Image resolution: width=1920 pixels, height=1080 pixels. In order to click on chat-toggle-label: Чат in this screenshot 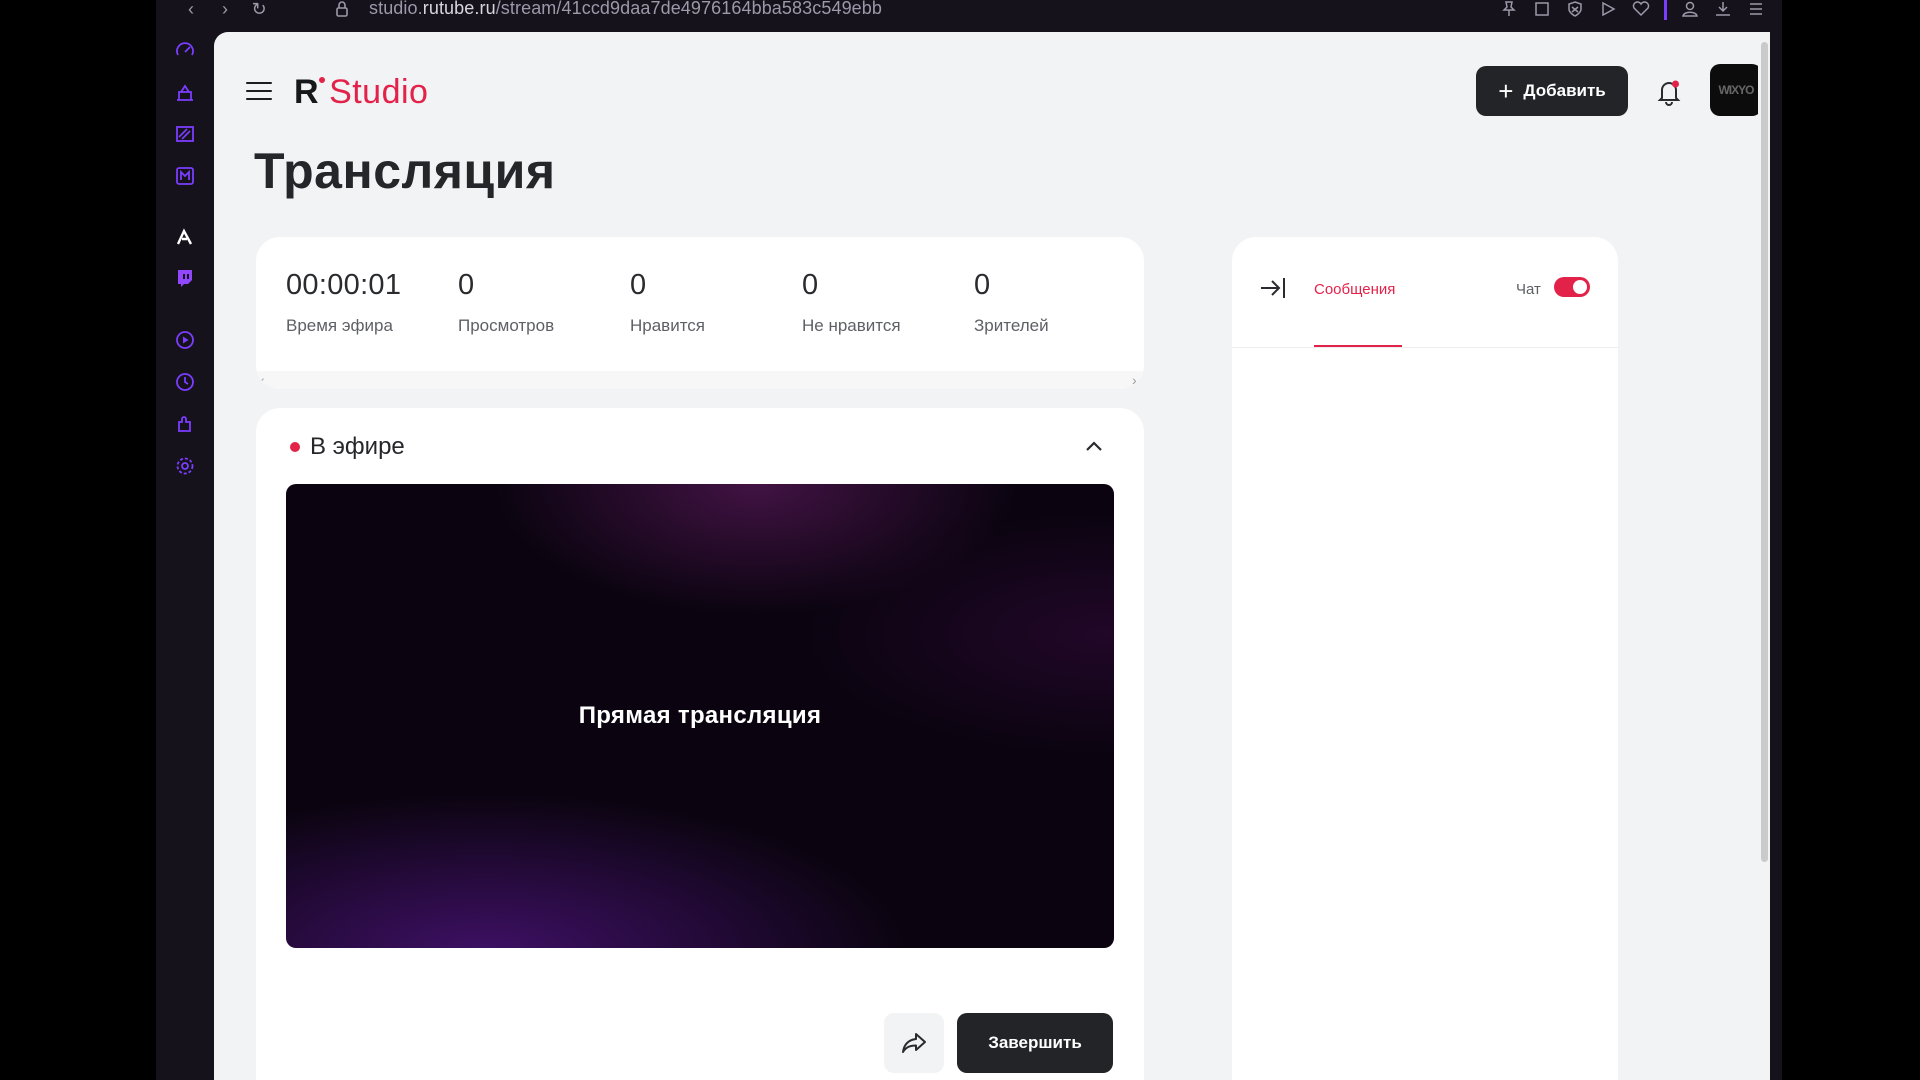, I will do `click(1528, 289)`.